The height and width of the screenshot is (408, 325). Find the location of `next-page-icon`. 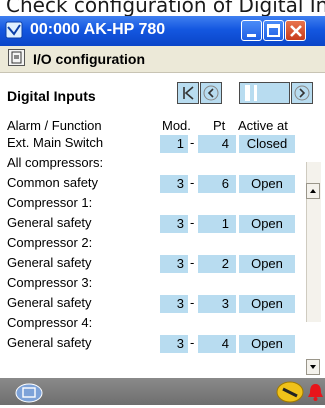

next-page-icon is located at coordinates (302, 93).